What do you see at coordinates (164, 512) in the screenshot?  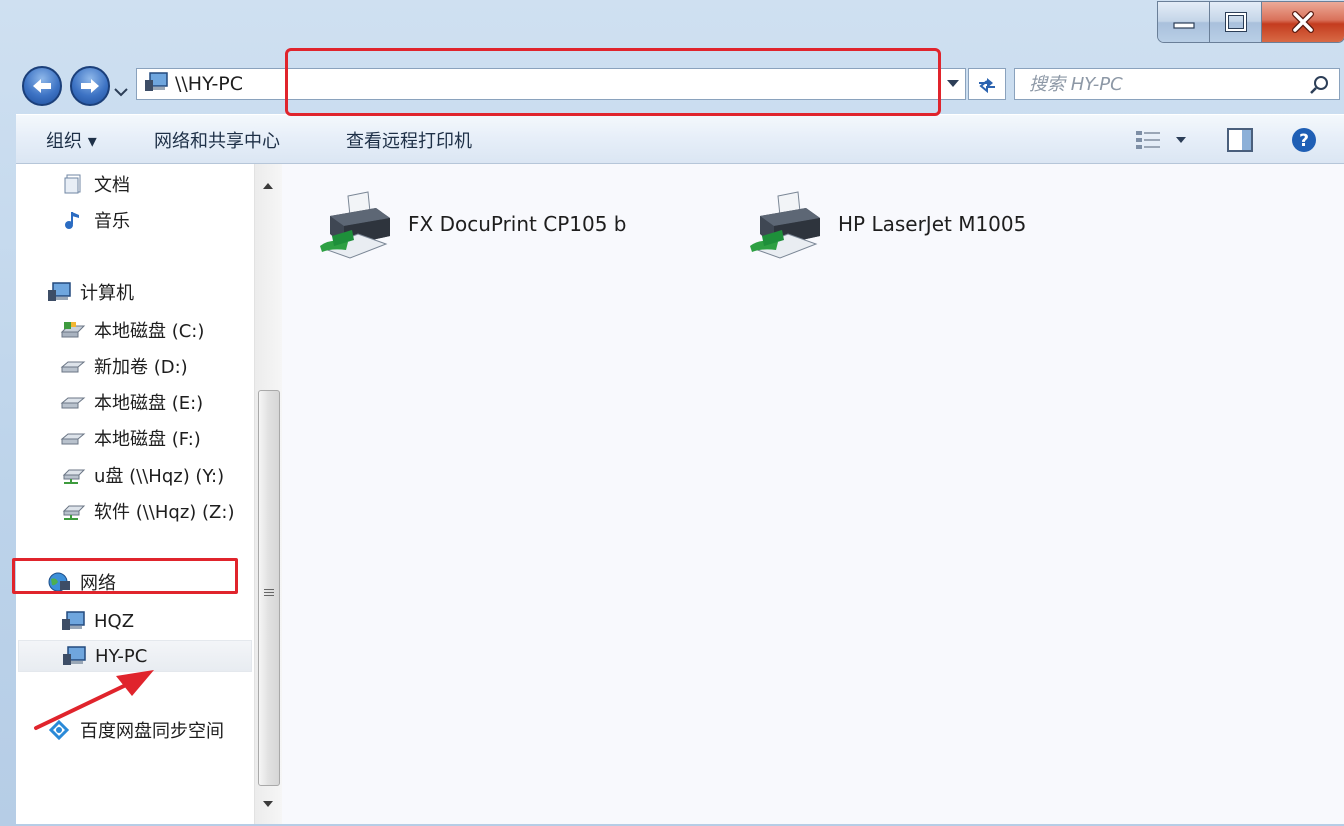 I see `nav-label-drive-z: 软件 (\\Hqz) (Z:)` at bounding box center [164, 512].